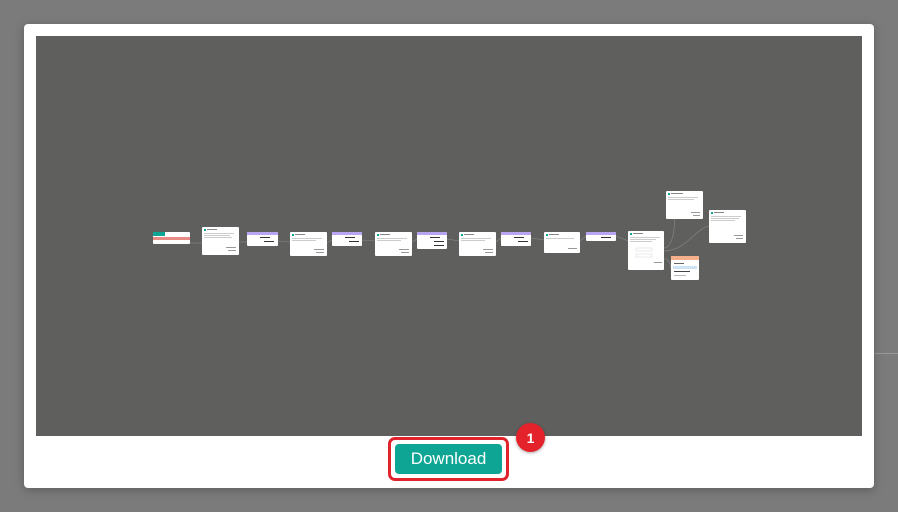 This screenshot has height=512, width=898. What do you see at coordinates (646, 250) in the screenshot?
I see `workflow-node-decision` at bounding box center [646, 250].